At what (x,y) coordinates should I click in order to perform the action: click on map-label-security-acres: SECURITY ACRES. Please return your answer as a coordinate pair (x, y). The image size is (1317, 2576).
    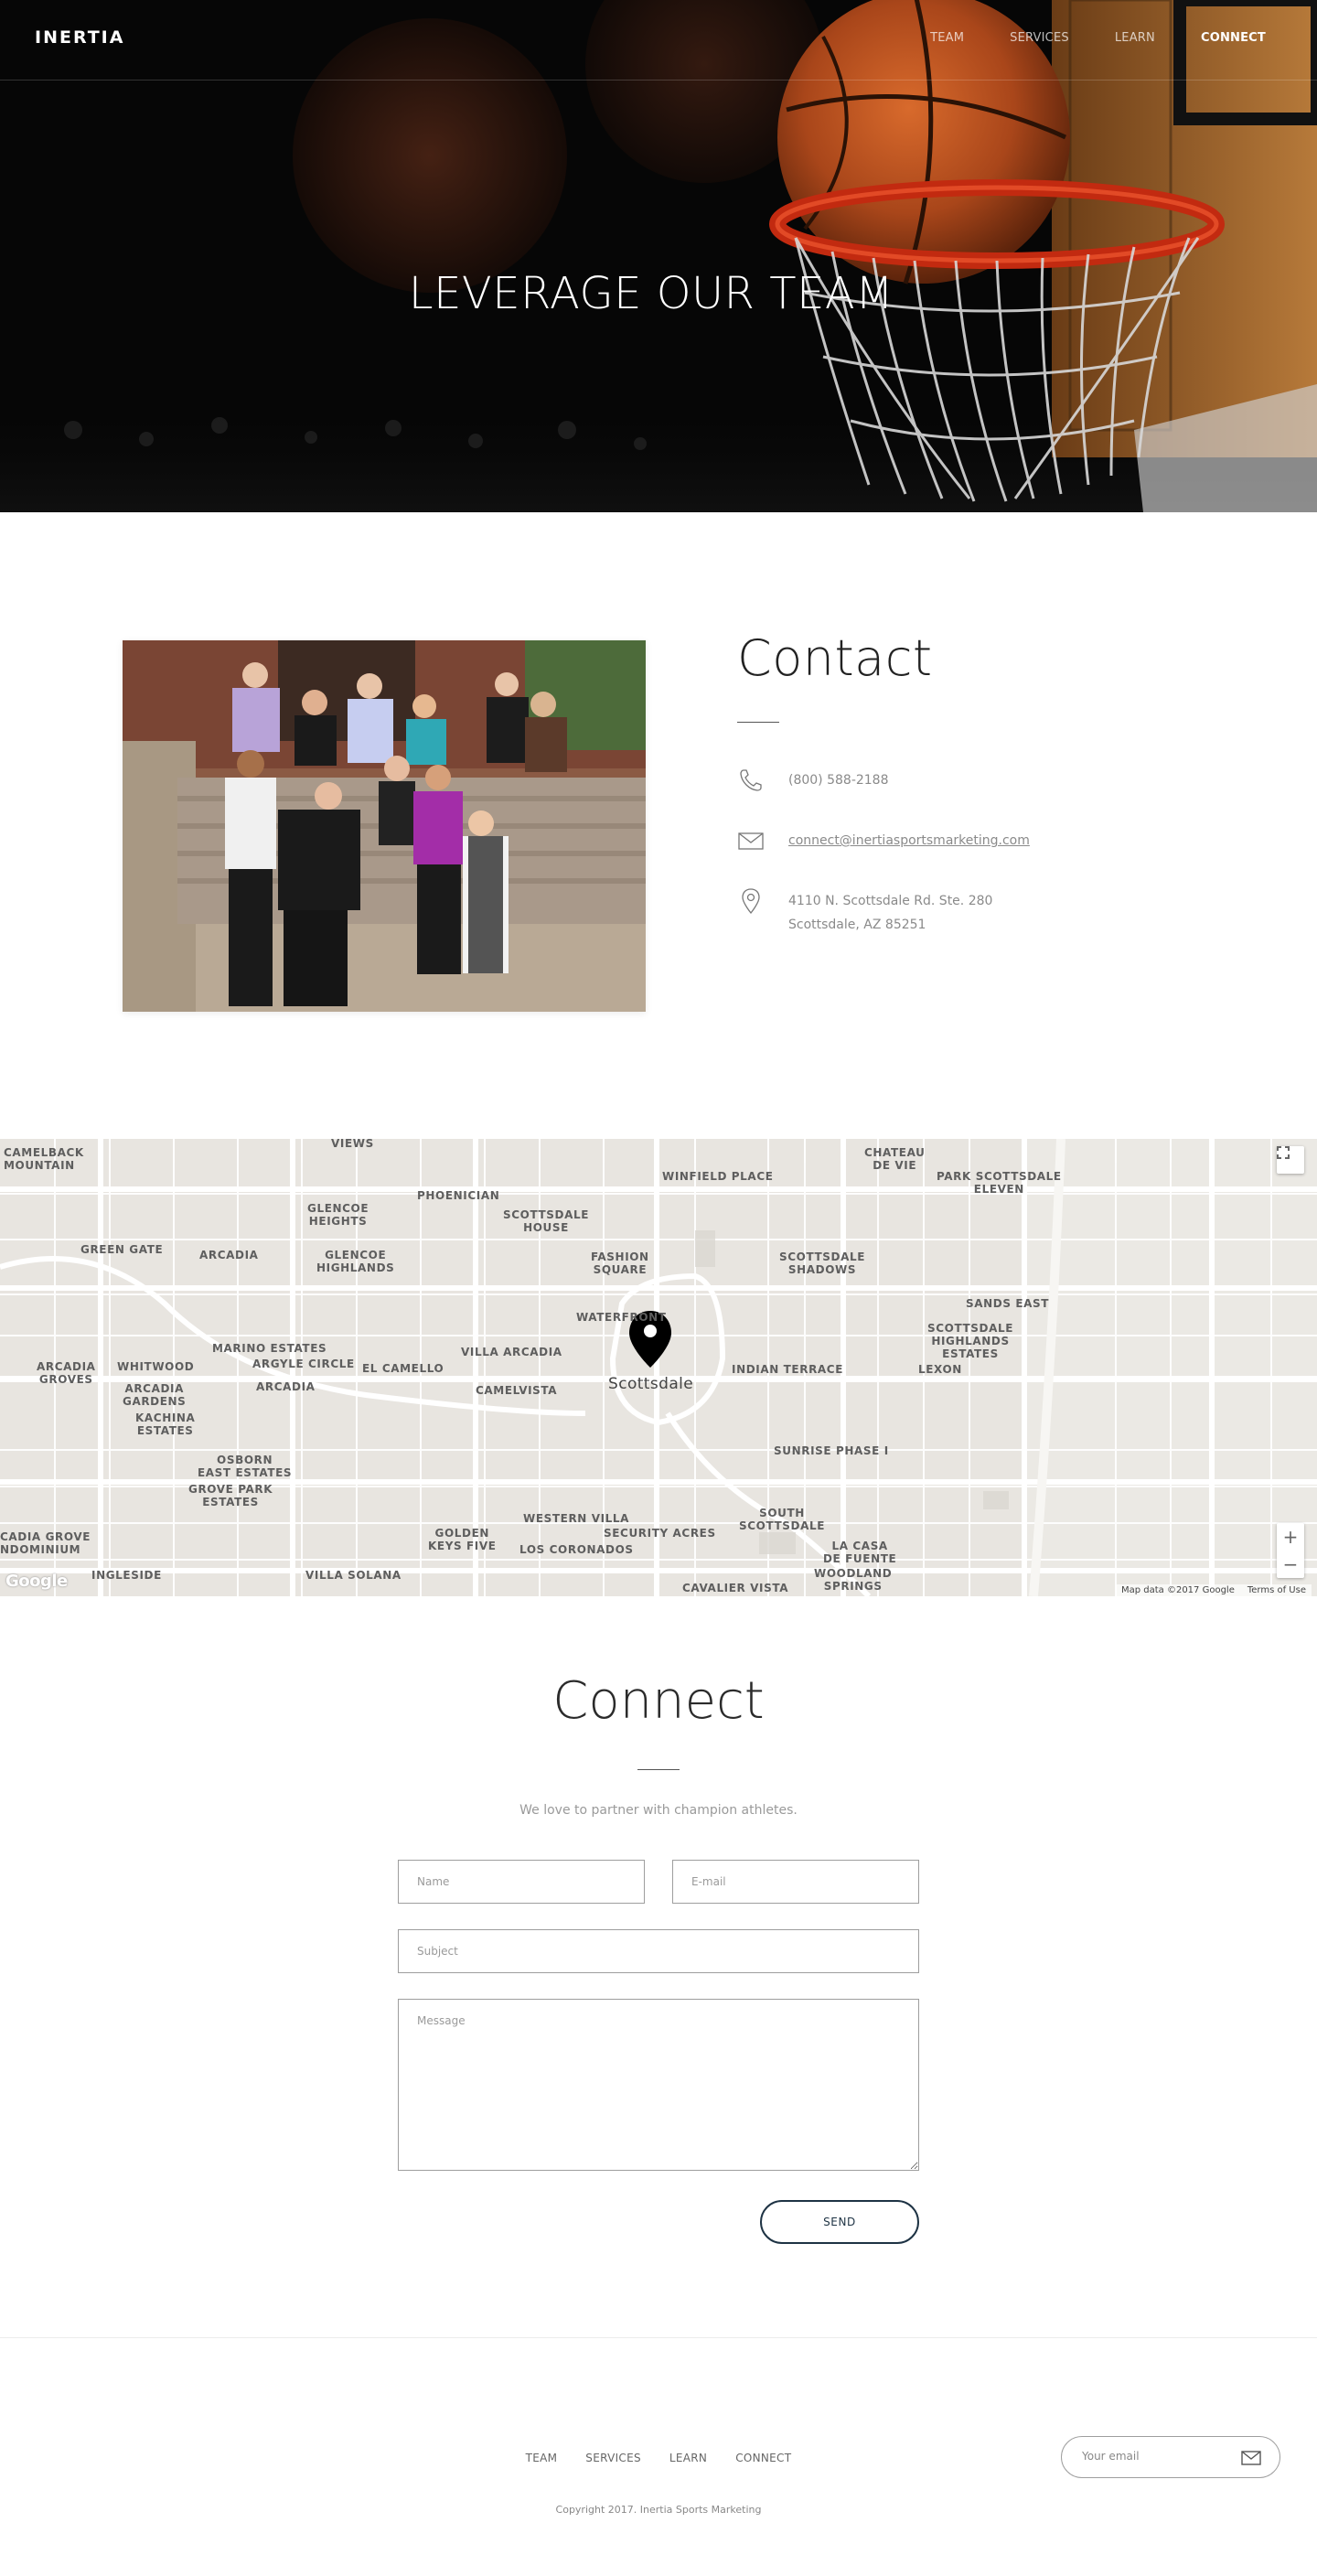
    Looking at the image, I should click on (660, 1533).